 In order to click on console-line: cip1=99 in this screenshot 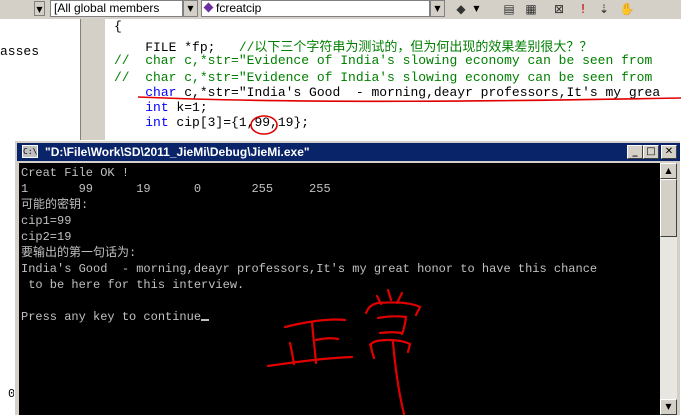, I will do `click(46, 221)`.